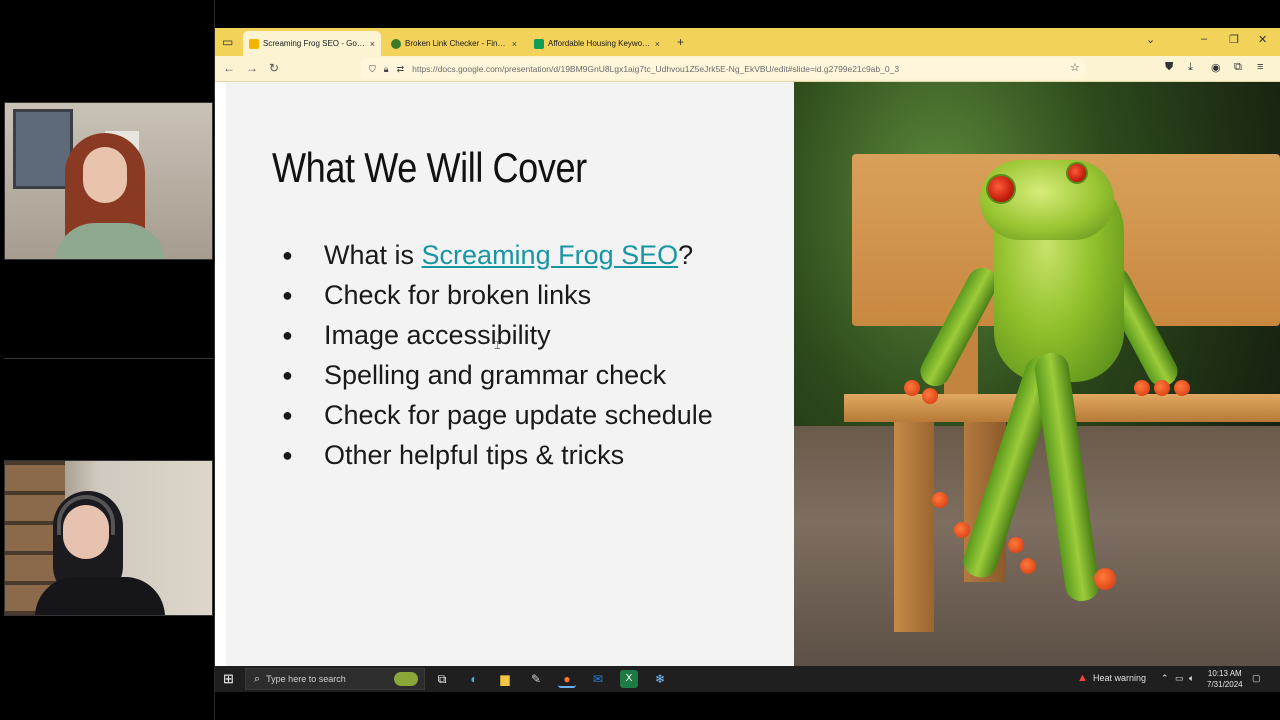 This screenshot has width=1280, height=720. What do you see at coordinates (252, 68) in the screenshot?
I see `forward-icon: →` at bounding box center [252, 68].